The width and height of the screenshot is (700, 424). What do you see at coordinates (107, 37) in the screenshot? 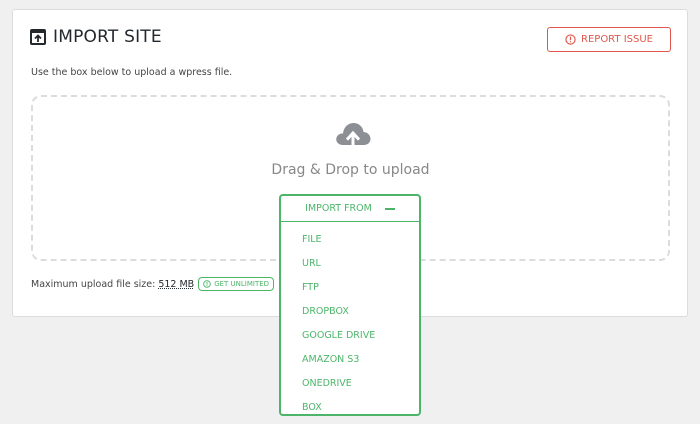
I see `page-title-text: IMPORT SITE` at bounding box center [107, 37].